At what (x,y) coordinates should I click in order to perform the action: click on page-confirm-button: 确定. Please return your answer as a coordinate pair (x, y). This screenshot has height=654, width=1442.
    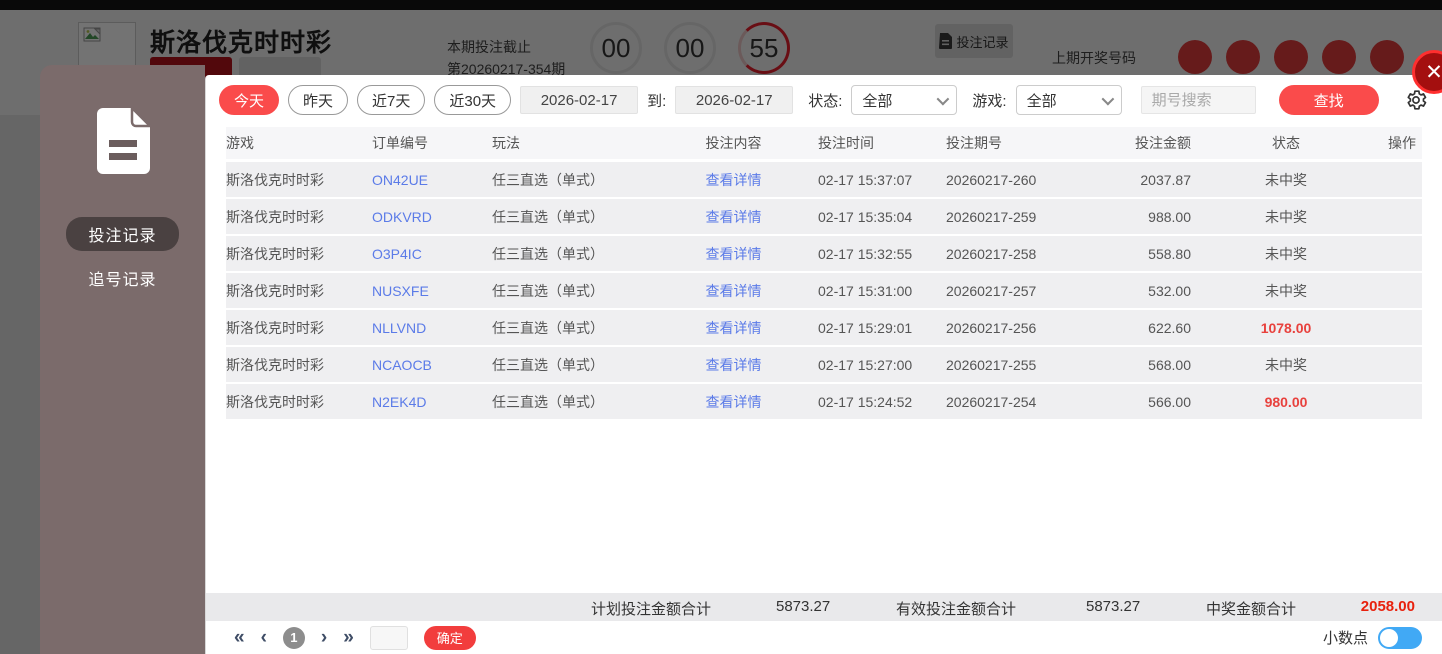
    Looking at the image, I should click on (449, 637).